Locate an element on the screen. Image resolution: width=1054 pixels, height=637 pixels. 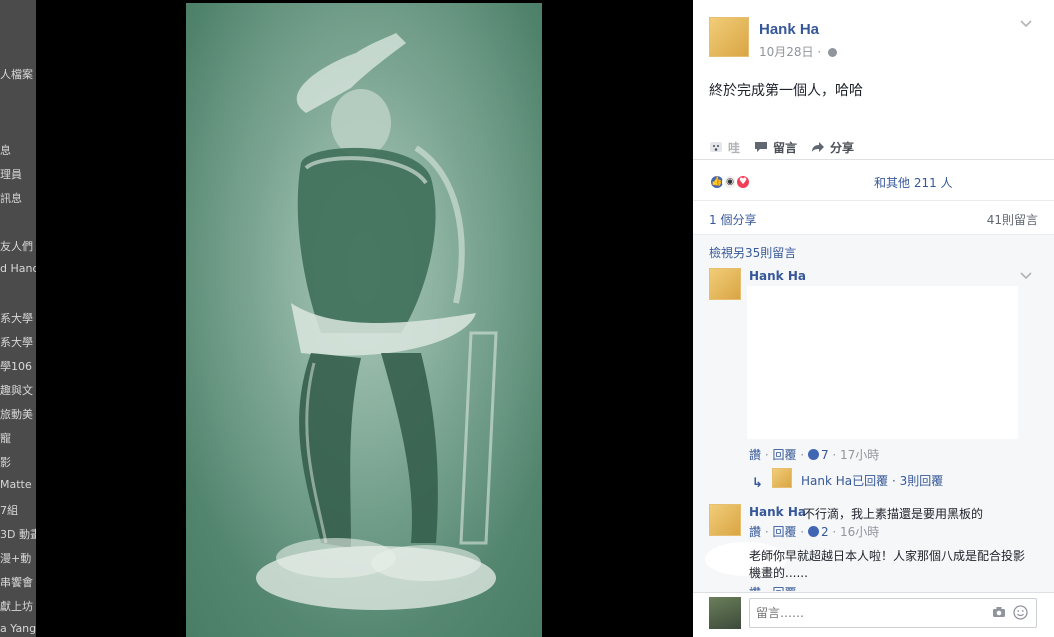
background-nav-item: 獻上坊 is located at coordinates (16, 606).